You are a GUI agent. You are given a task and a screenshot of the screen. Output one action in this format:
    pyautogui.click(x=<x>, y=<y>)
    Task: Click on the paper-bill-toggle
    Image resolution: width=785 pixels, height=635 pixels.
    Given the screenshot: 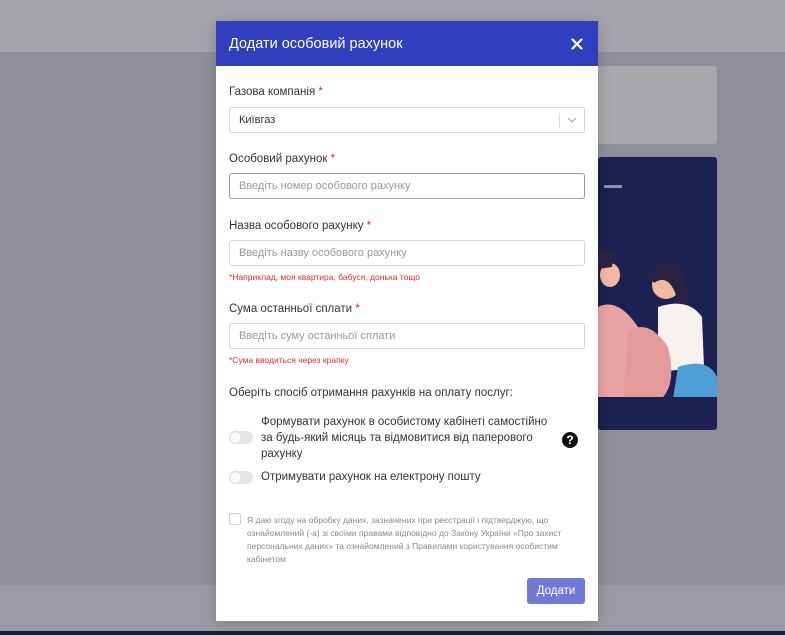 What is the action you would take?
    pyautogui.click(x=241, y=437)
    